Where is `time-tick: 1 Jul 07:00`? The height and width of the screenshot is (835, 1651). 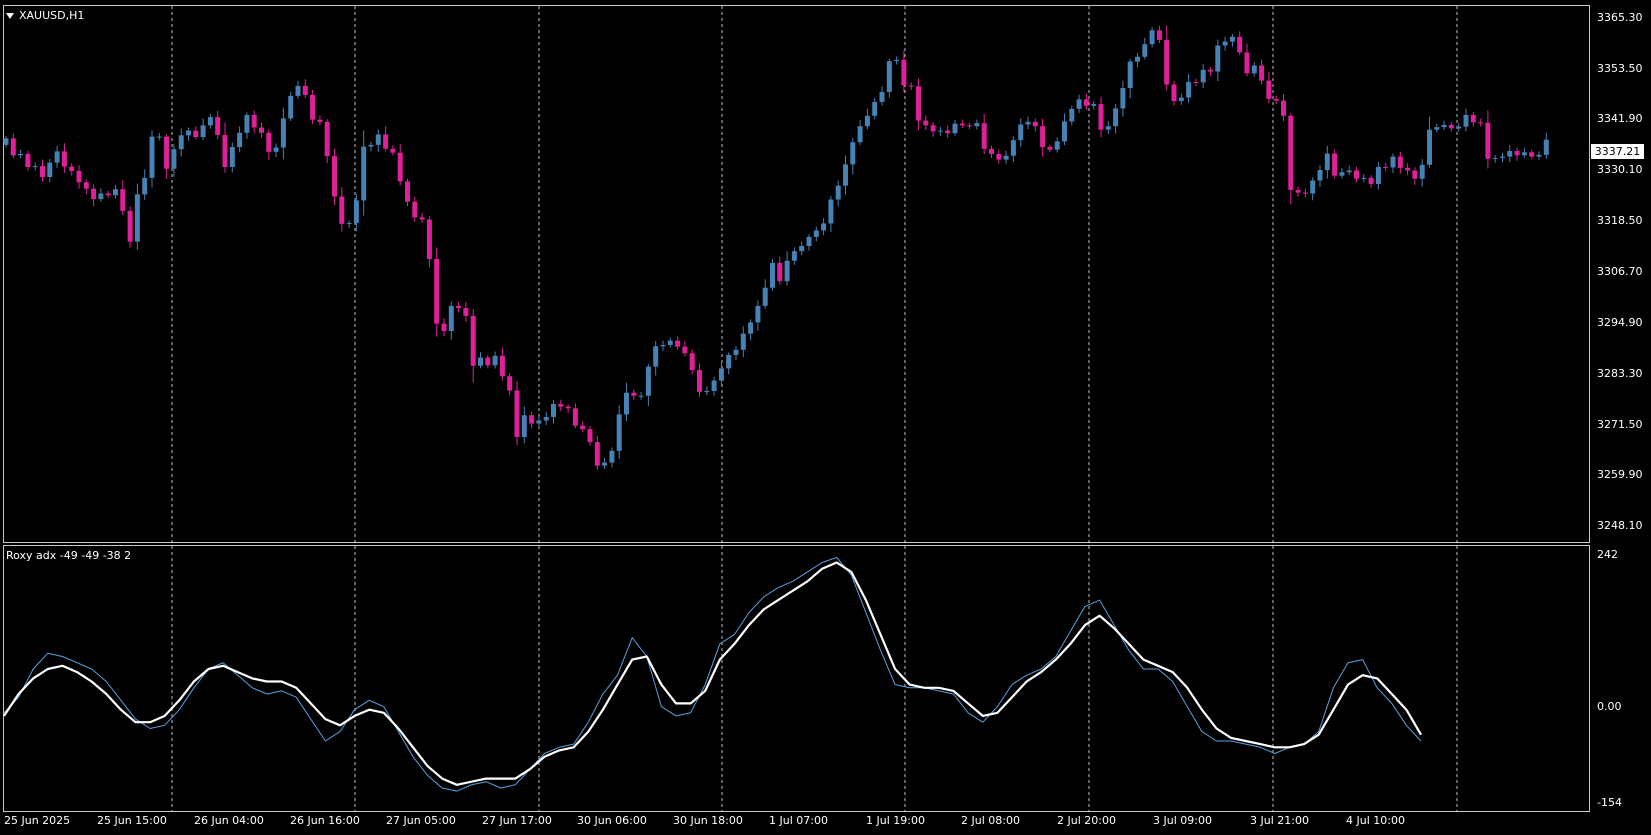
time-tick: 1 Jul 07:00 is located at coordinates (798, 820).